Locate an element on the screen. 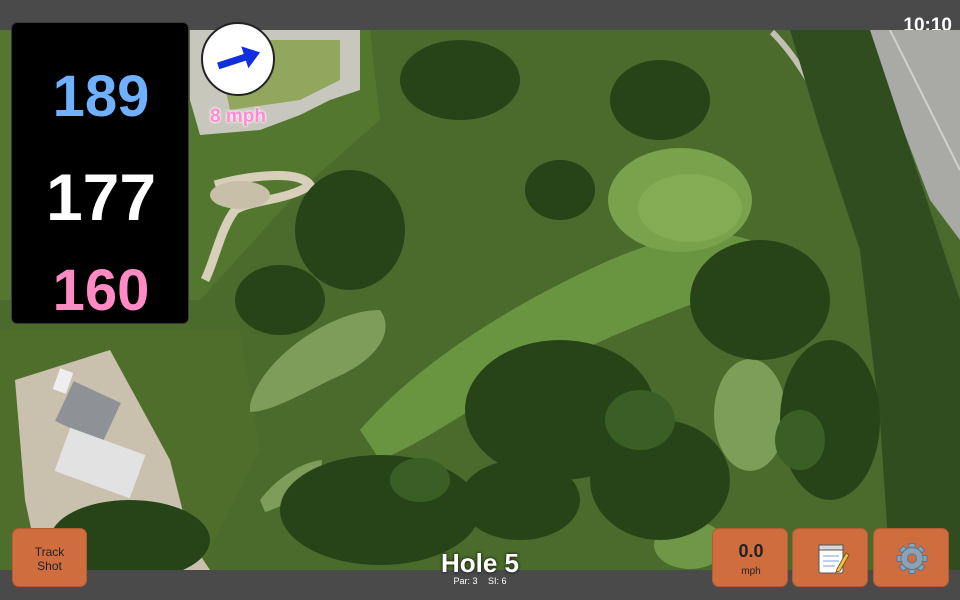 The width and height of the screenshot is (960, 600). notepad-icon is located at coordinates (834, 559).